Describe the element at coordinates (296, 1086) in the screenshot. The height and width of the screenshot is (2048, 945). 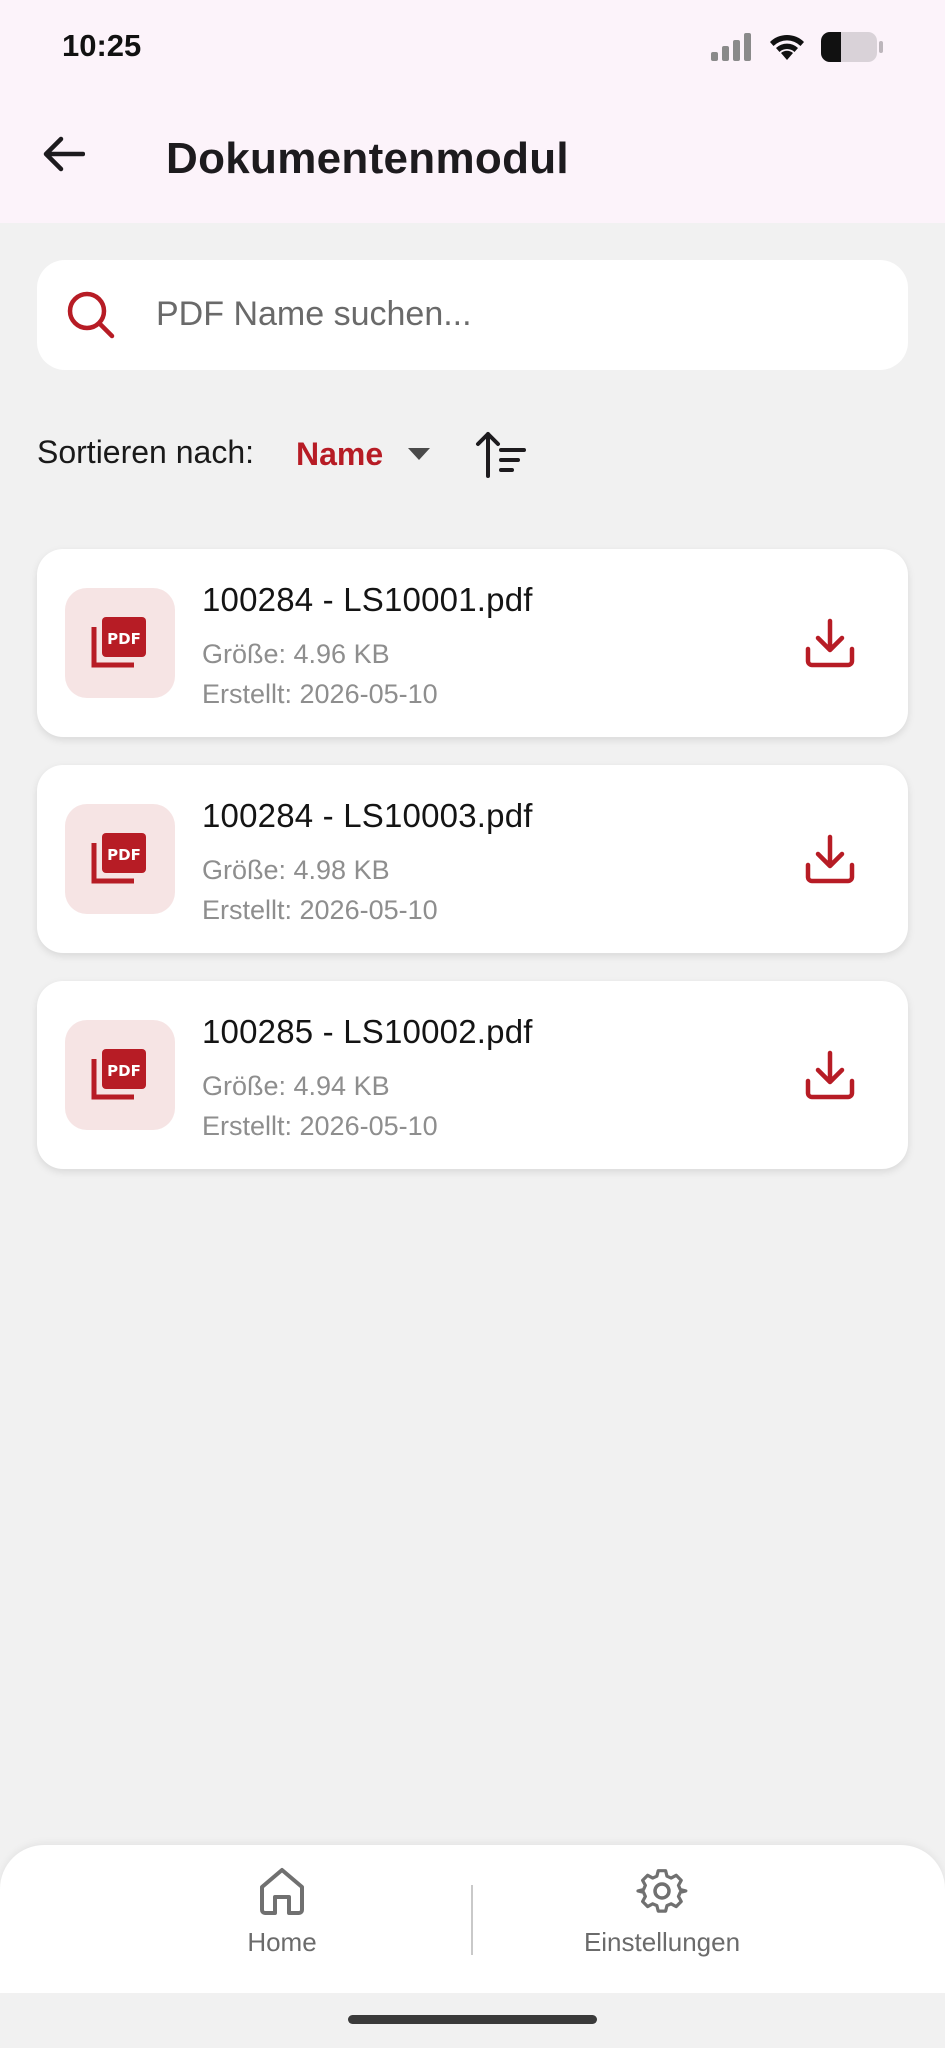
I see `document-size: Größe: 4.94 KB` at that location.